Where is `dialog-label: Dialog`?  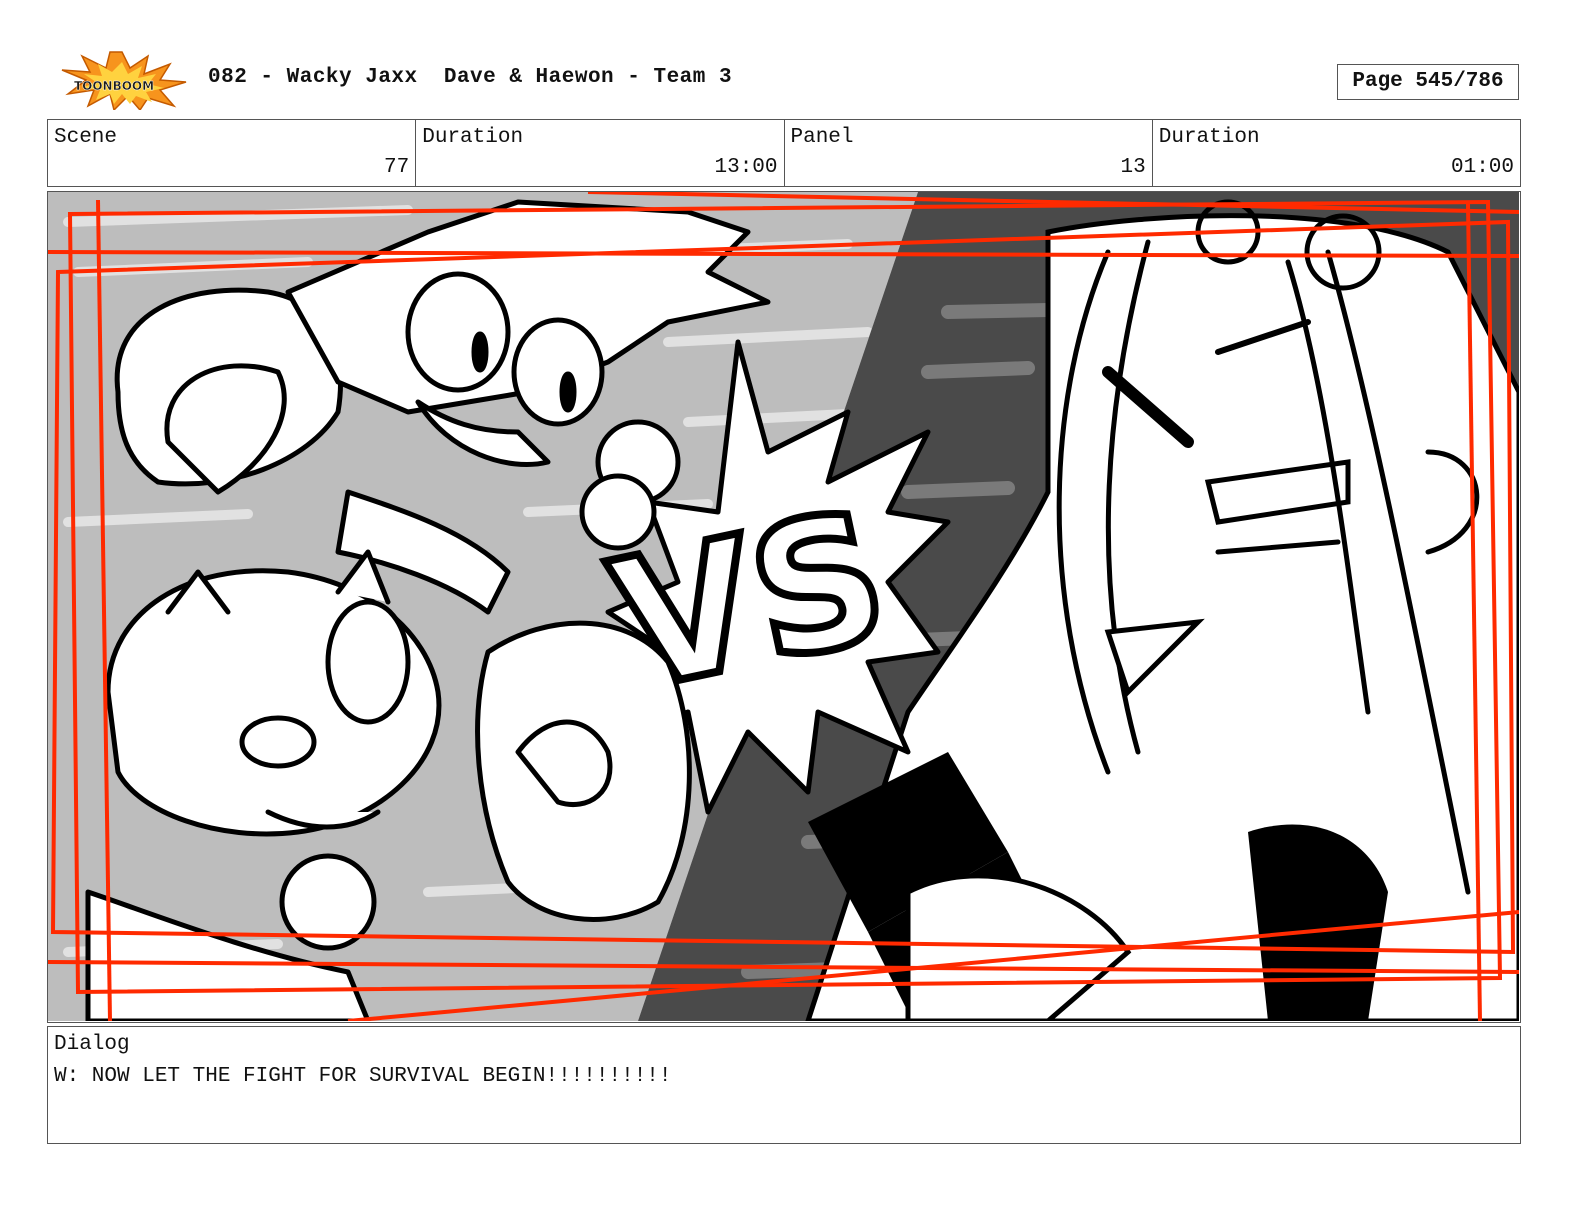
dialog-label: Dialog is located at coordinates (92, 1044).